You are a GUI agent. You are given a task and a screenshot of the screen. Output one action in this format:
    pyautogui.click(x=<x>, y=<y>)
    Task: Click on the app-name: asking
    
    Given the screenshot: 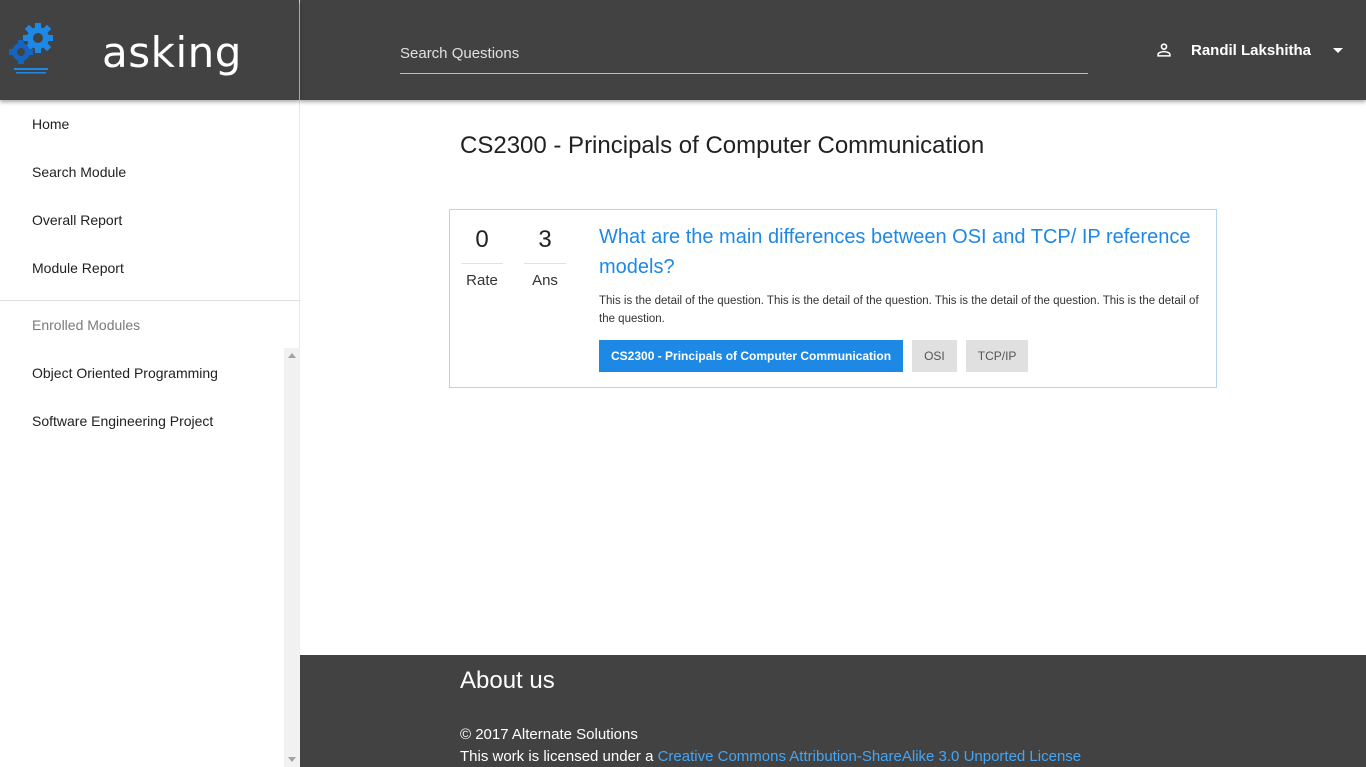 What is the action you would take?
    pyautogui.click(x=172, y=52)
    